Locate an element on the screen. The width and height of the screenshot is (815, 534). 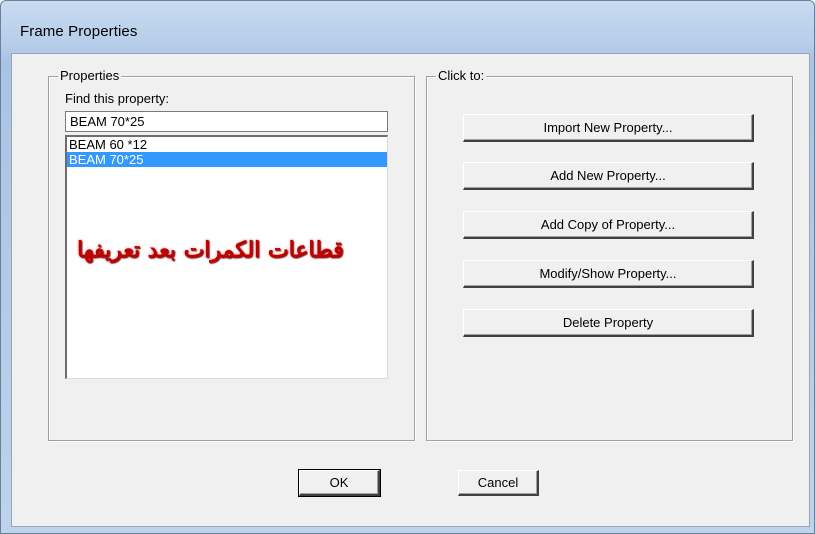
cancel-button: Cancel is located at coordinates (498, 483).